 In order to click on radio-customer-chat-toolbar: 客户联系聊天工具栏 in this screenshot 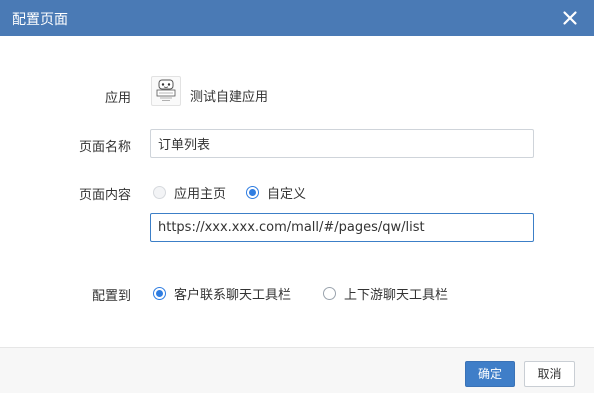, I will do `click(222, 293)`.